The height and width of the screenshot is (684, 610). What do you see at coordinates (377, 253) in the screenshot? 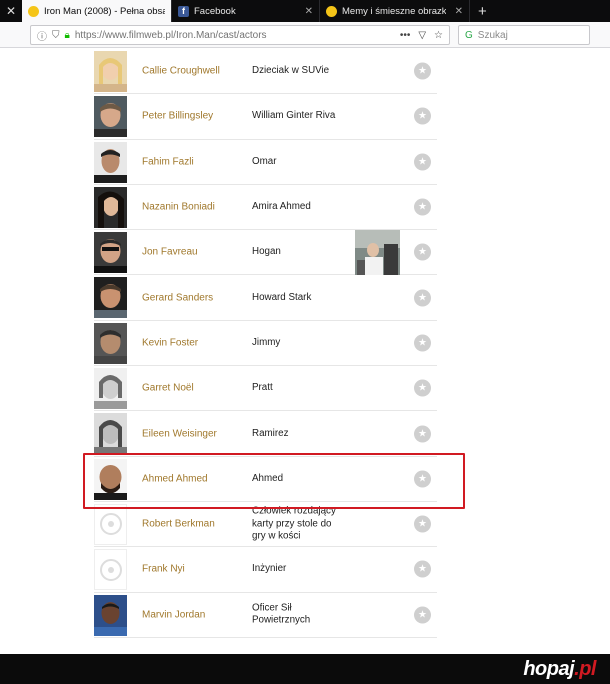
I see `scene-still` at bounding box center [377, 253].